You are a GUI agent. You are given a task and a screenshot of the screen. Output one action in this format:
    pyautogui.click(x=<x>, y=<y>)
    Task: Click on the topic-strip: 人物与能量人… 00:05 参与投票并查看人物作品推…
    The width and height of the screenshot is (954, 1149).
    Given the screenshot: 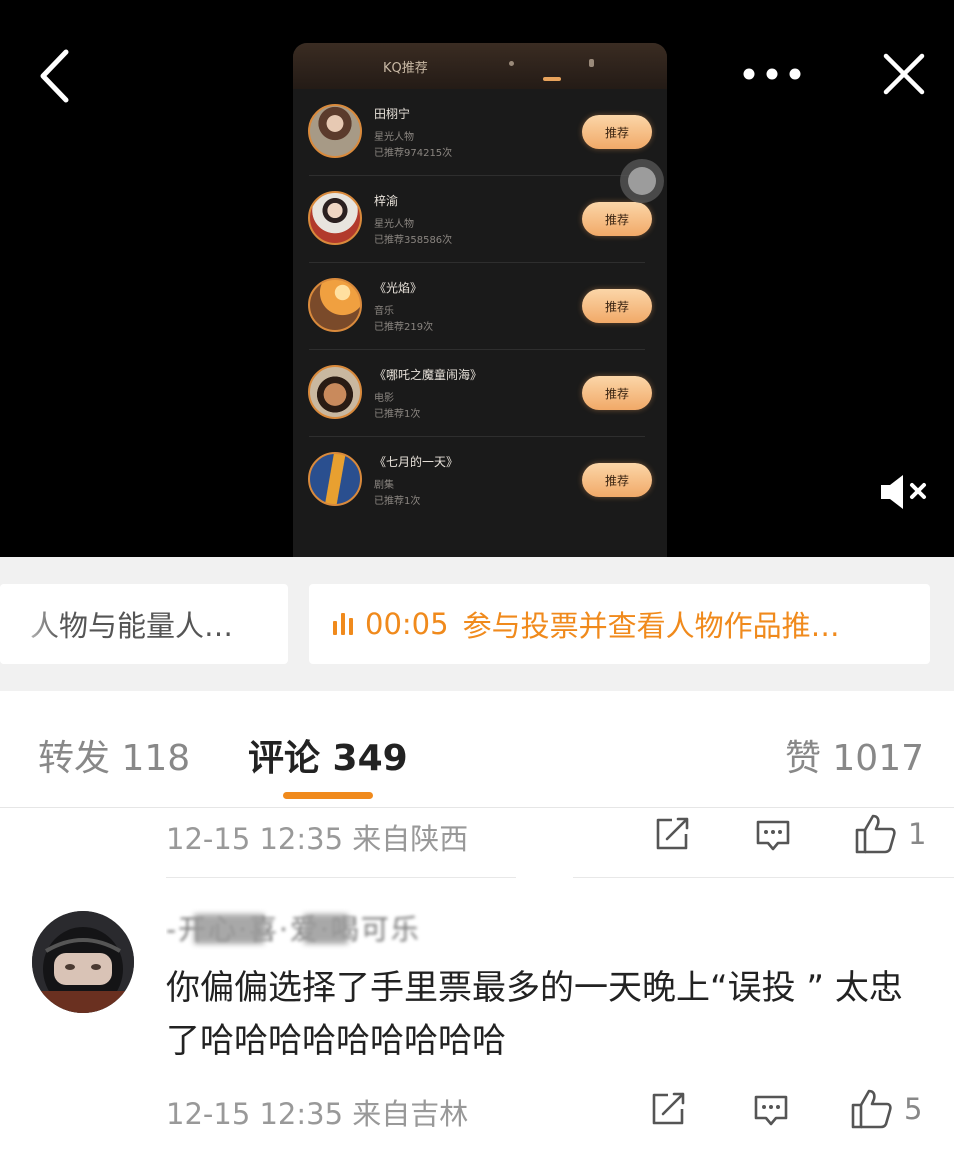 What is the action you would take?
    pyautogui.click(x=477, y=624)
    